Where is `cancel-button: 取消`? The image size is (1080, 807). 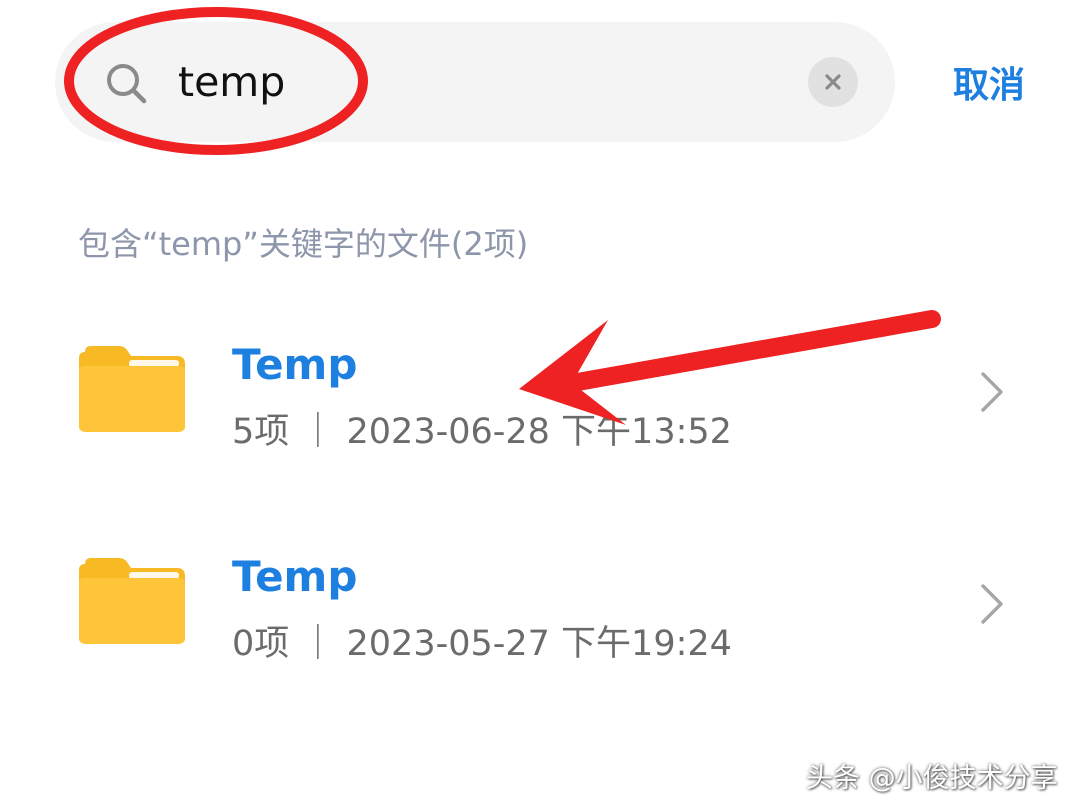 cancel-button: 取消 is located at coordinates (989, 82).